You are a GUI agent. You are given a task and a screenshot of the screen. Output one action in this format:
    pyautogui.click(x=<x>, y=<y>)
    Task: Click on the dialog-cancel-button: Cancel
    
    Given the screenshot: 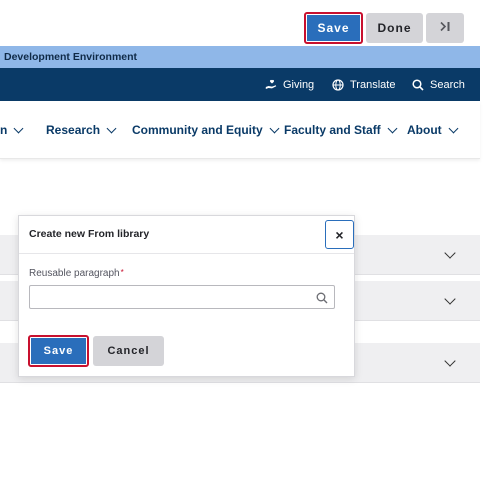 What is the action you would take?
    pyautogui.click(x=128, y=351)
    